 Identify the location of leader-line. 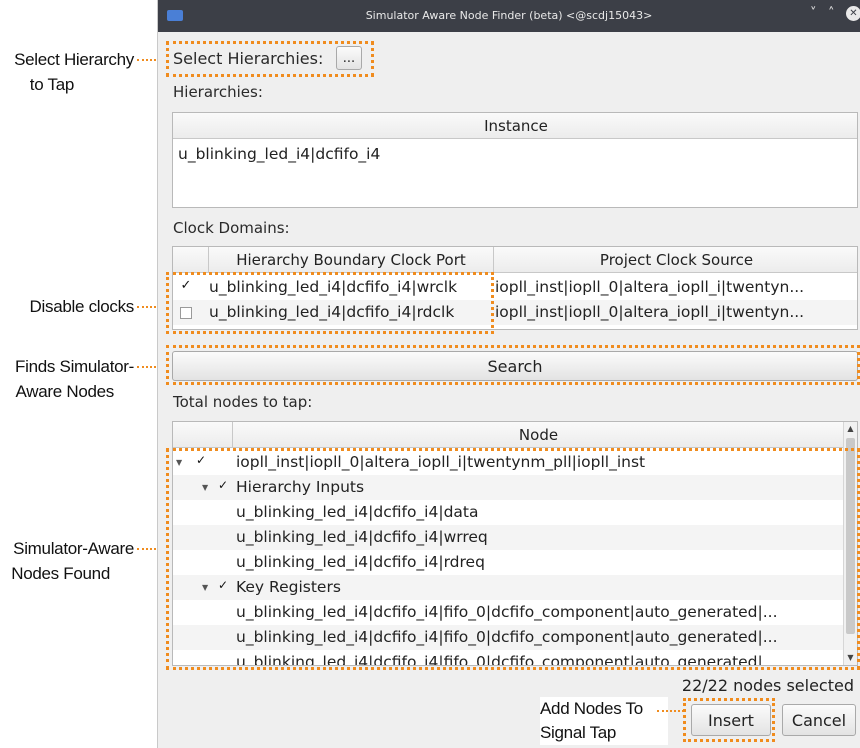
(670, 711).